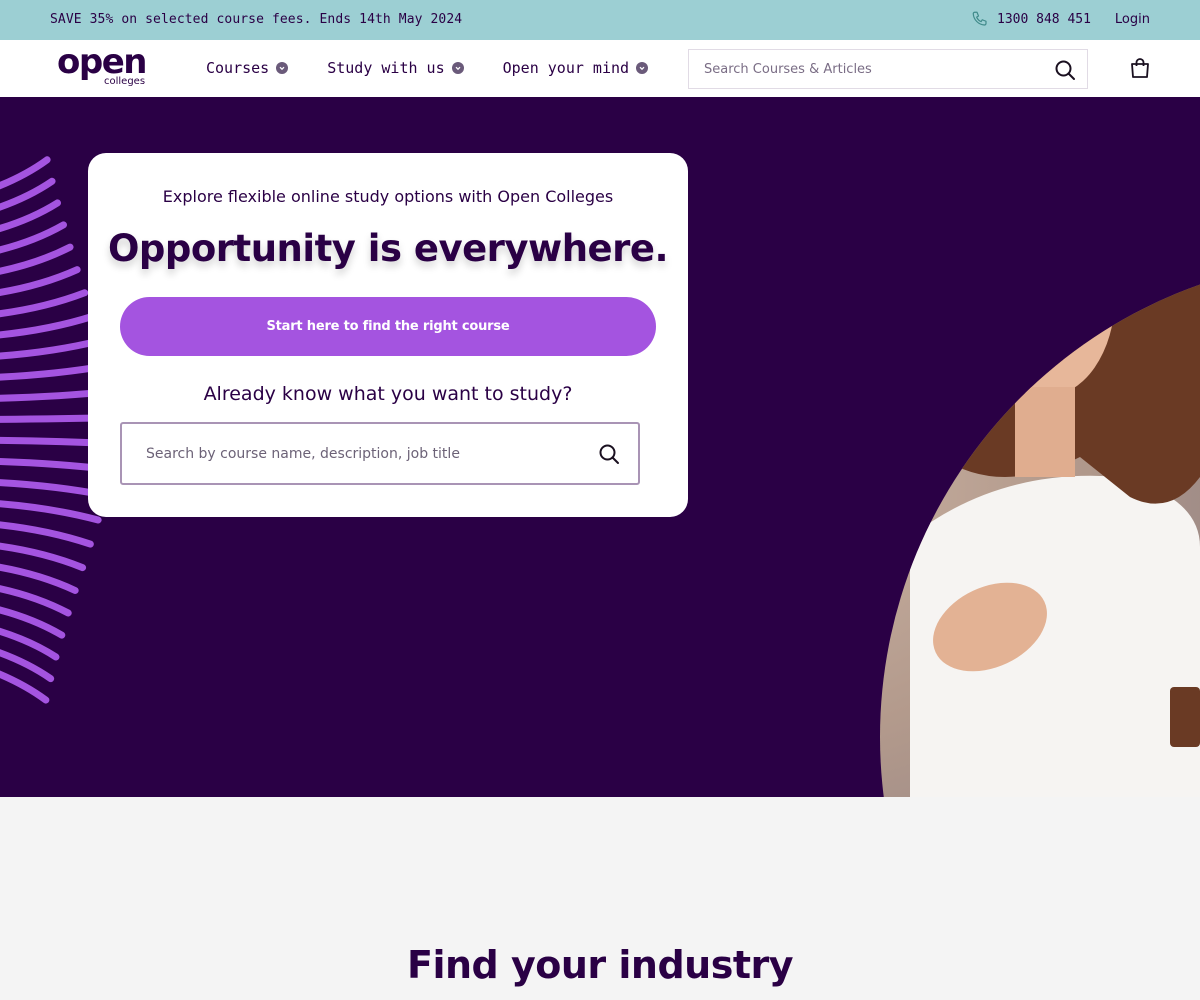 Image resolution: width=1200 pixels, height=1000 pixels. I want to click on shopping-bag-icon, so click(1140, 68).